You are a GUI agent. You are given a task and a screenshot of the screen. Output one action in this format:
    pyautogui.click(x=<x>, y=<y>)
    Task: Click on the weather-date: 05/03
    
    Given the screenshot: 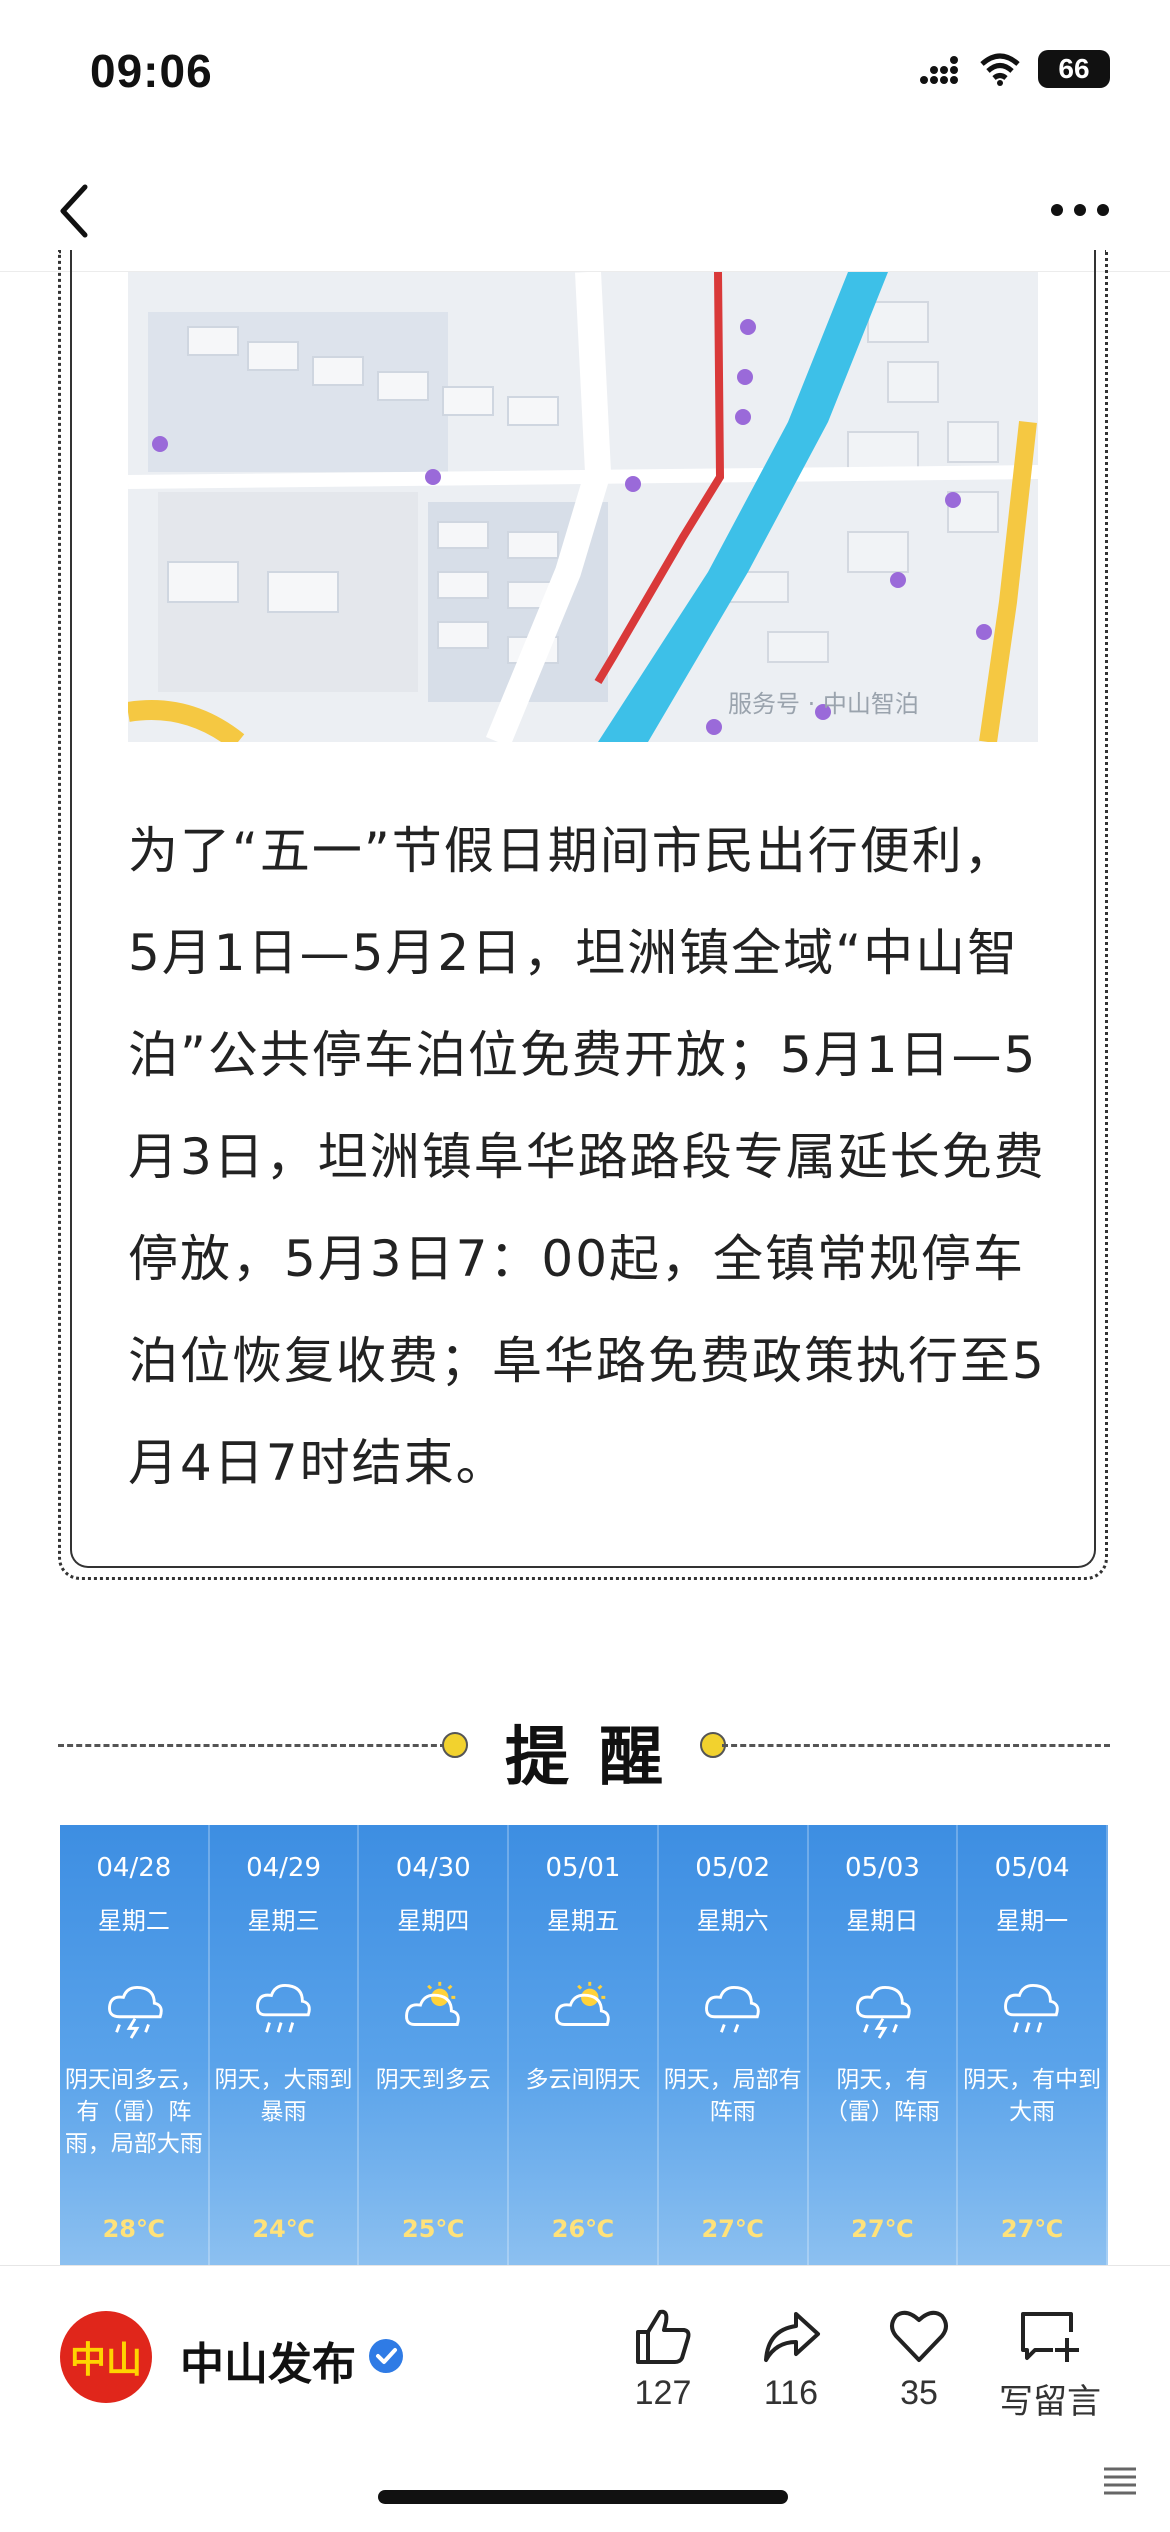 What is the action you would take?
    pyautogui.click(x=882, y=1868)
    